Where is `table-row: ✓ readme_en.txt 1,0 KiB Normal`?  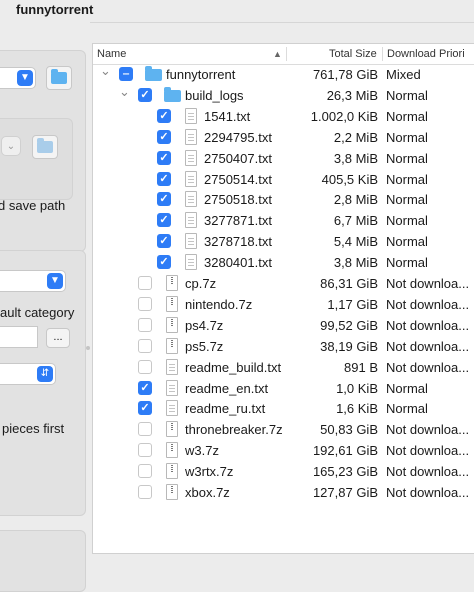
table-row: ✓ readme_en.txt 1,0 KiB Normal is located at coordinates (283, 388).